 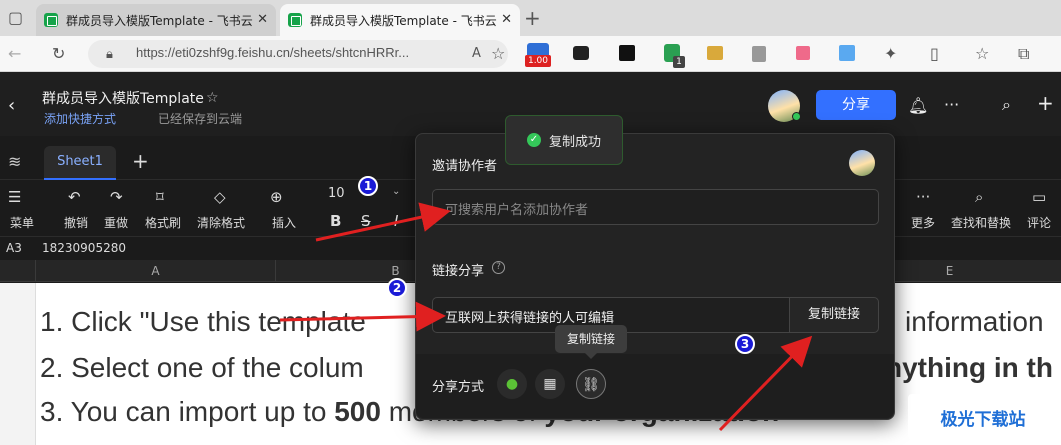 I want to click on arrow-to-invite, so click(x=383, y=222).